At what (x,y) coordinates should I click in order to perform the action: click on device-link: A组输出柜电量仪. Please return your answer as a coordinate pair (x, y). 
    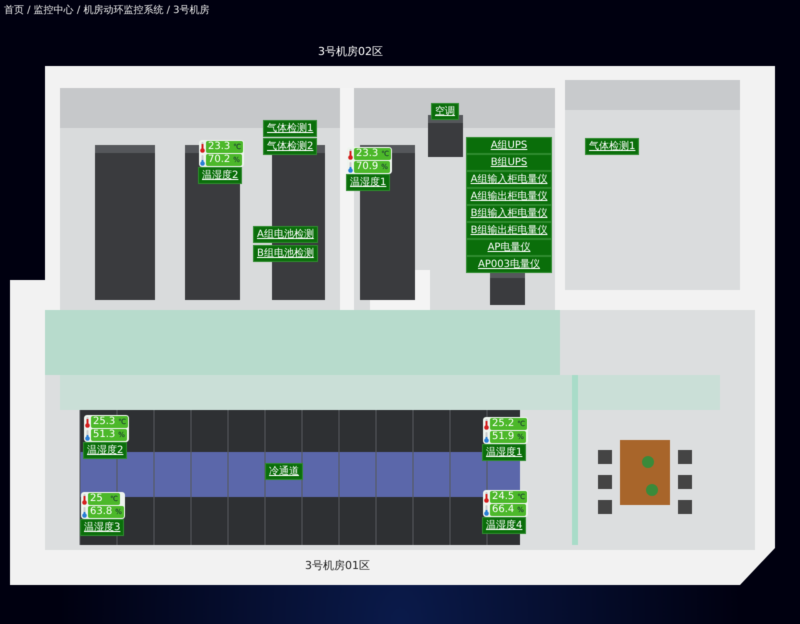
    Looking at the image, I should click on (509, 196).